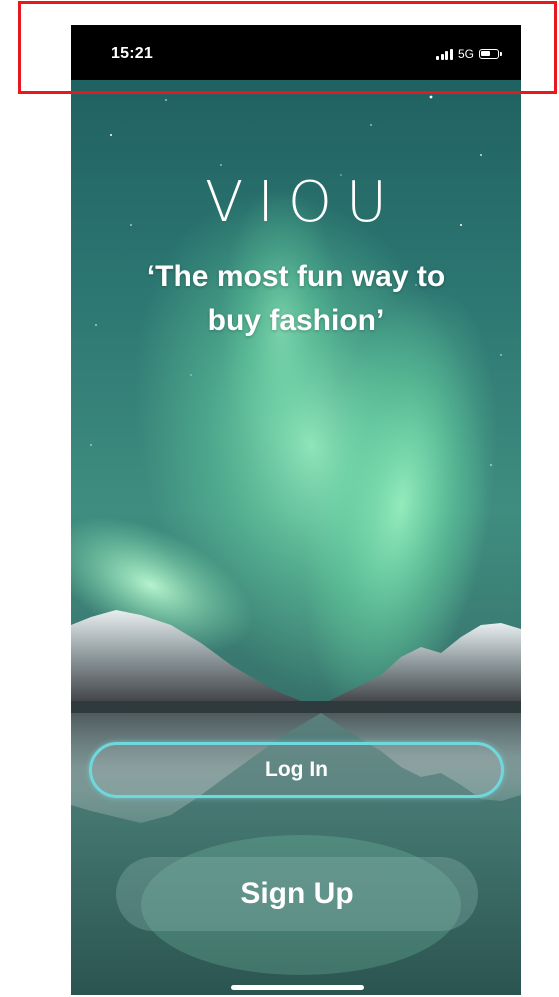  What do you see at coordinates (296, 299) in the screenshot?
I see `tagline: ‘The most fun way to buy fashion’` at bounding box center [296, 299].